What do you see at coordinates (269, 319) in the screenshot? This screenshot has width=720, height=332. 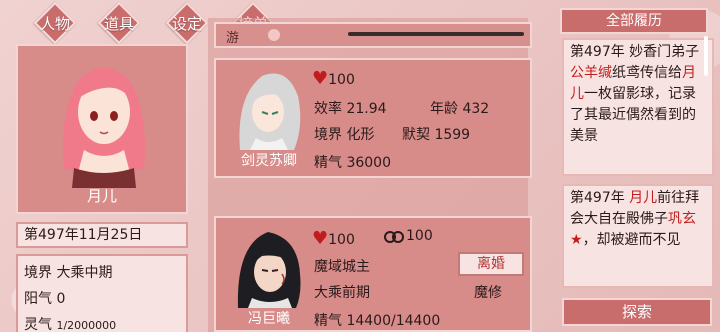 I see `companion-name: 冯巨曦` at bounding box center [269, 319].